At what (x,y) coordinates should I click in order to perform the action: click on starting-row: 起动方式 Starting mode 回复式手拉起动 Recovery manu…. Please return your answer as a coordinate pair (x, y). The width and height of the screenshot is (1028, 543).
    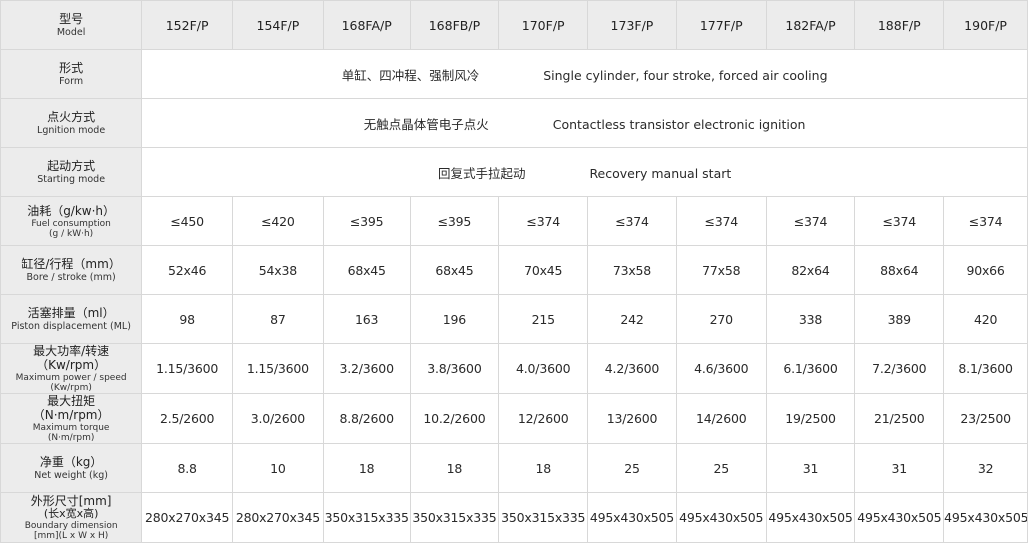
    Looking at the image, I should click on (514, 172).